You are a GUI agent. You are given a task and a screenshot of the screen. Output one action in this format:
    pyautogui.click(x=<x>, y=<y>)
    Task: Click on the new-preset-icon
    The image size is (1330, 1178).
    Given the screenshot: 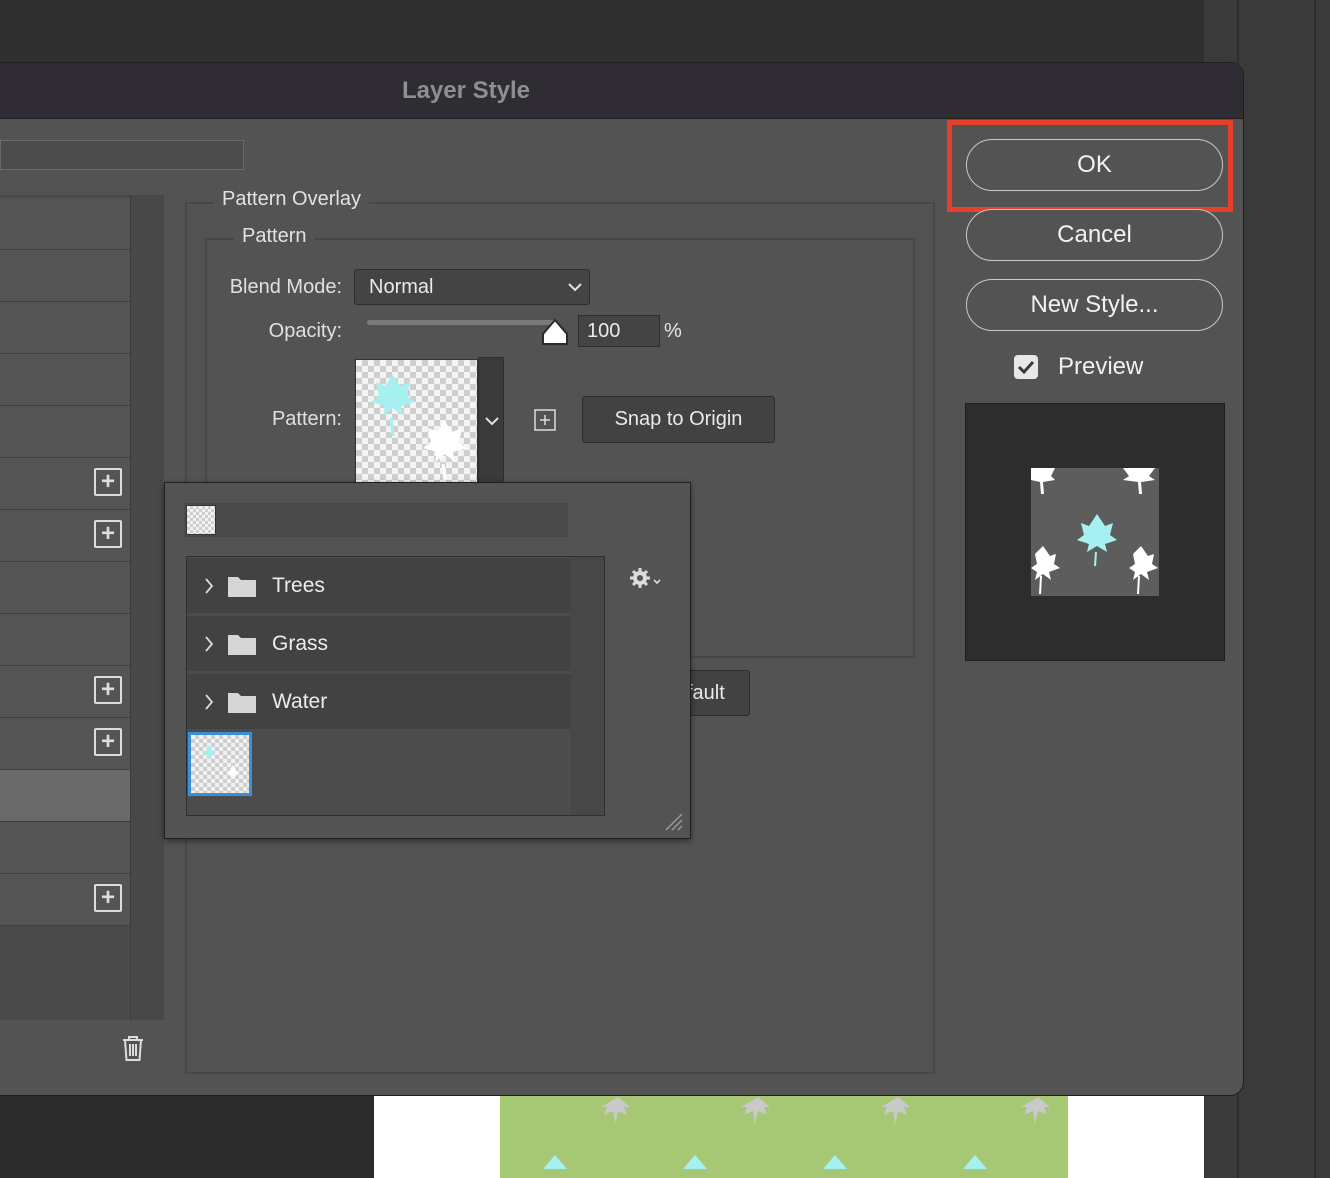 What is the action you would take?
    pyautogui.click(x=545, y=420)
    